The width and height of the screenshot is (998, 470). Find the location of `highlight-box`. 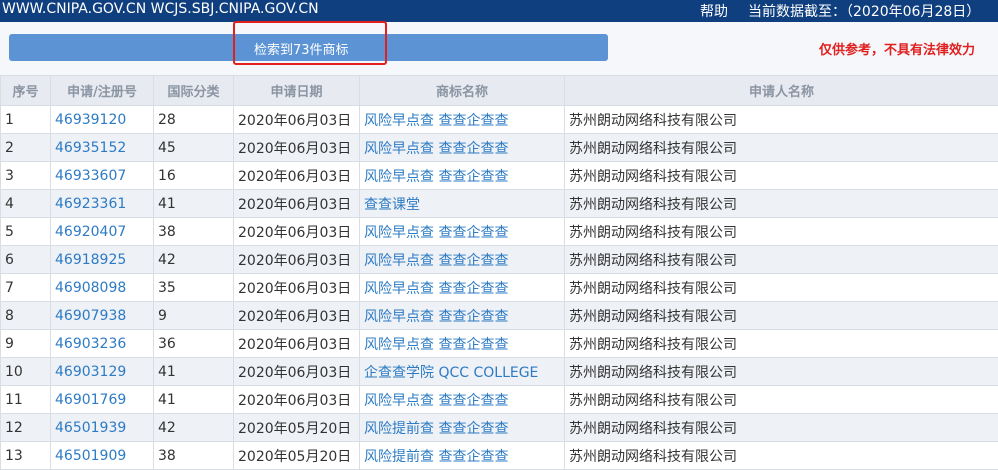

highlight-box is located at coordinates (310, 43).